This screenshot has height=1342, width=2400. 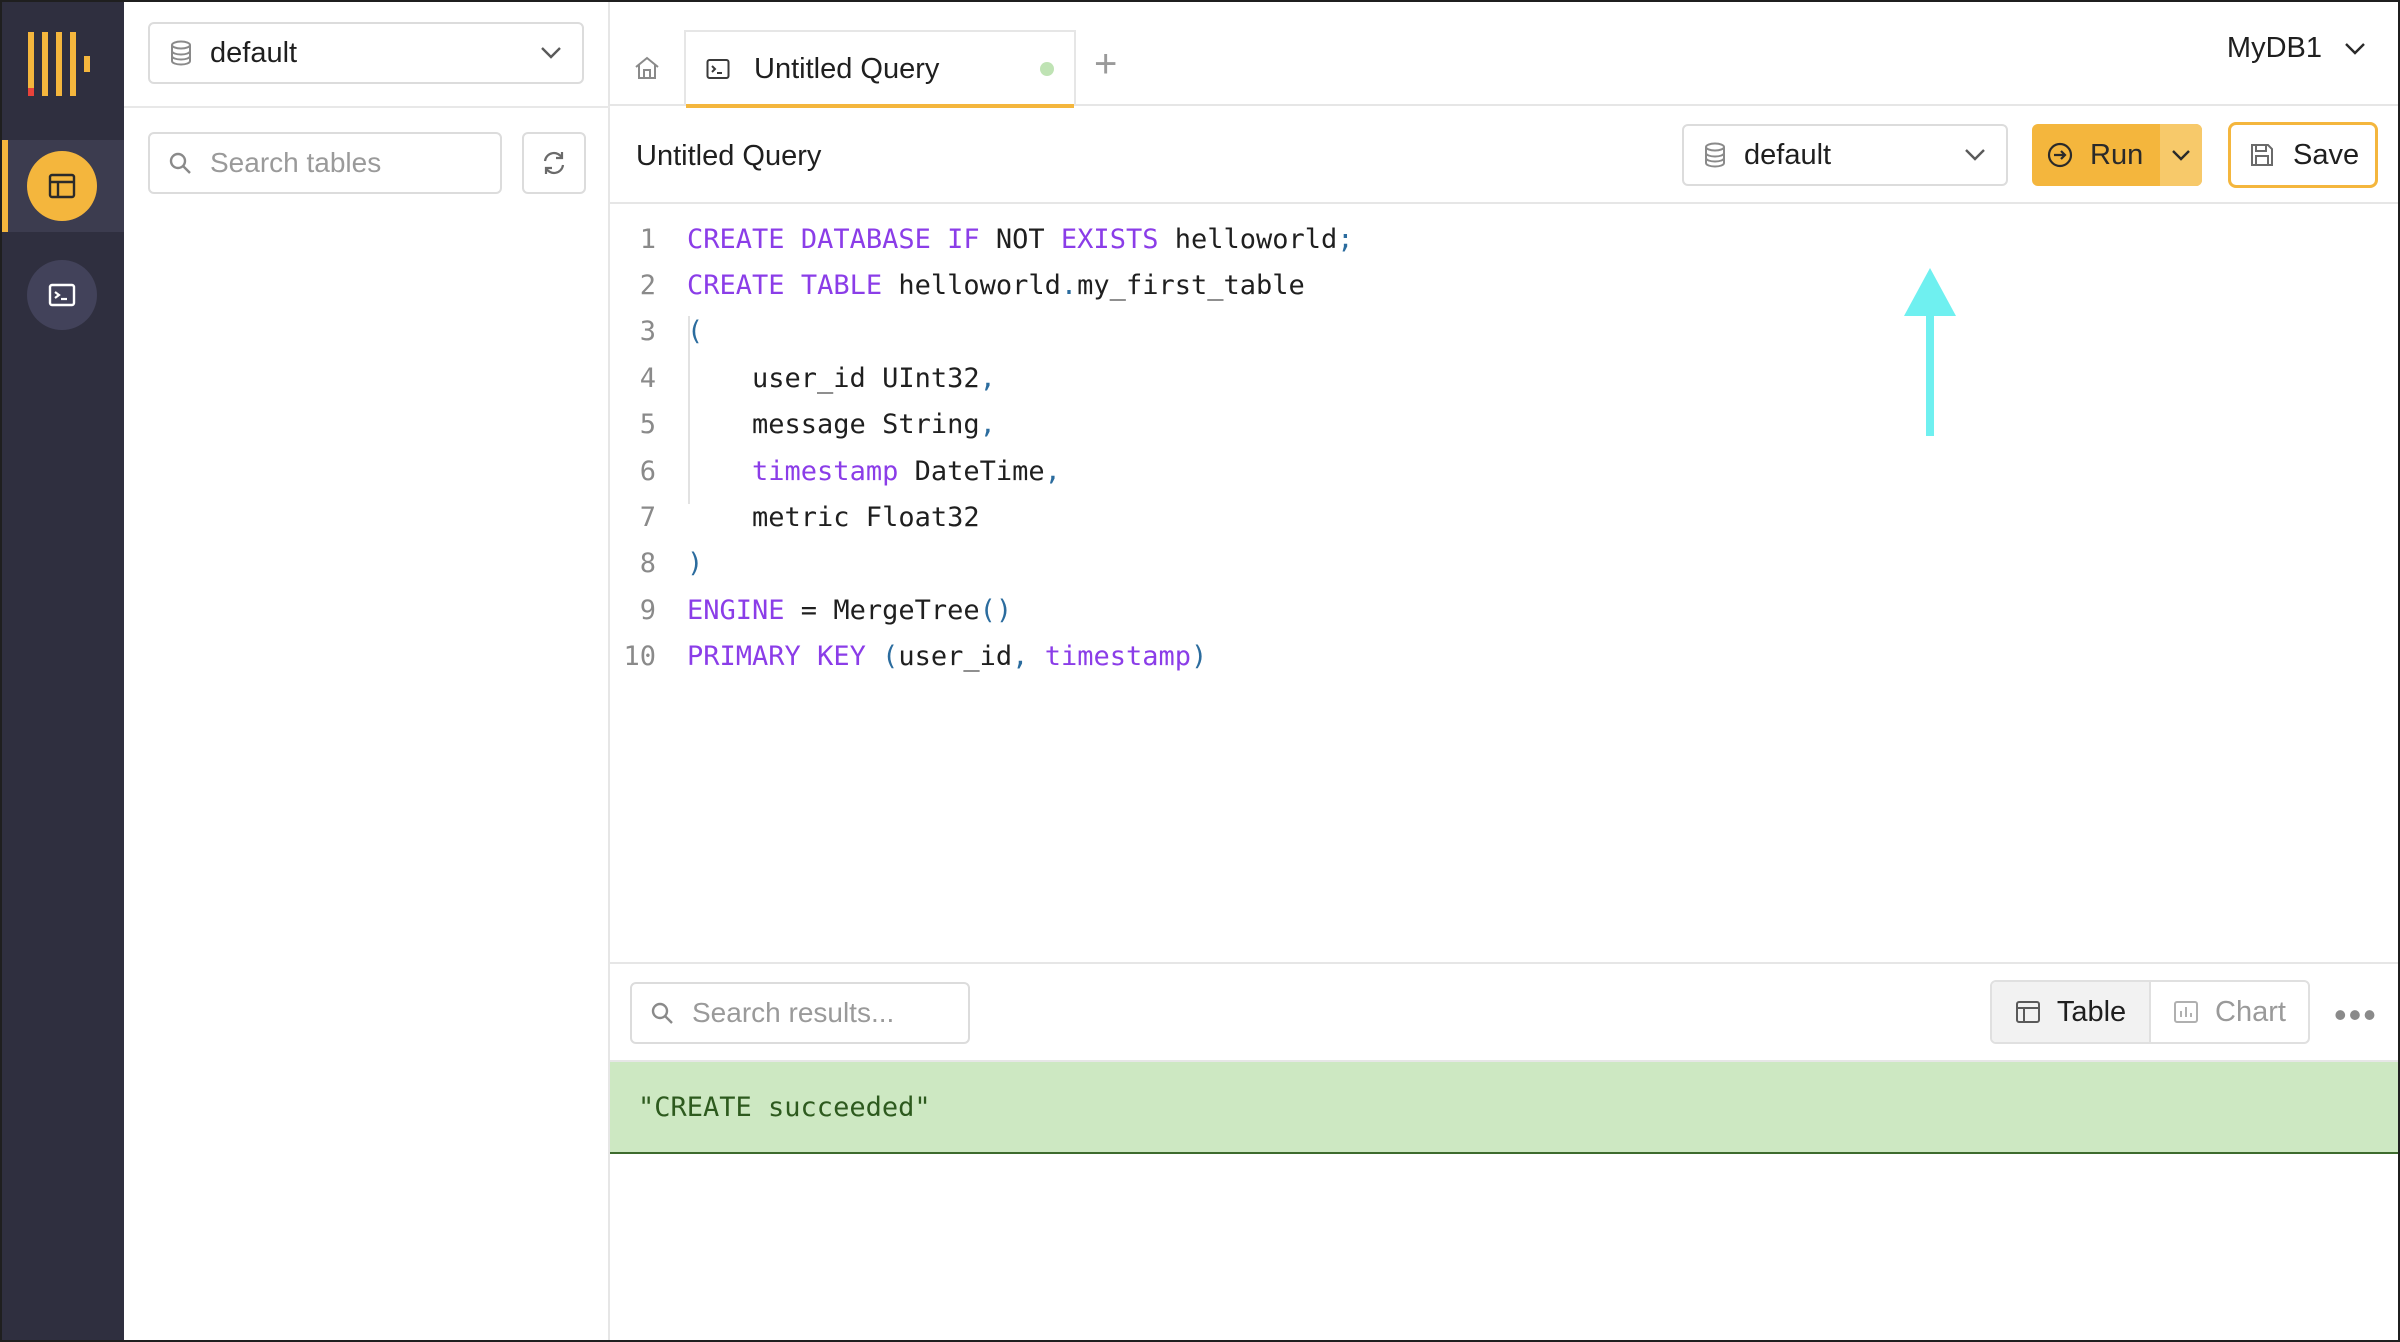 What do you see at coordinates (647, 517) in the screenshot?
I see `line-number: 7` at bounding box center [647, 517].